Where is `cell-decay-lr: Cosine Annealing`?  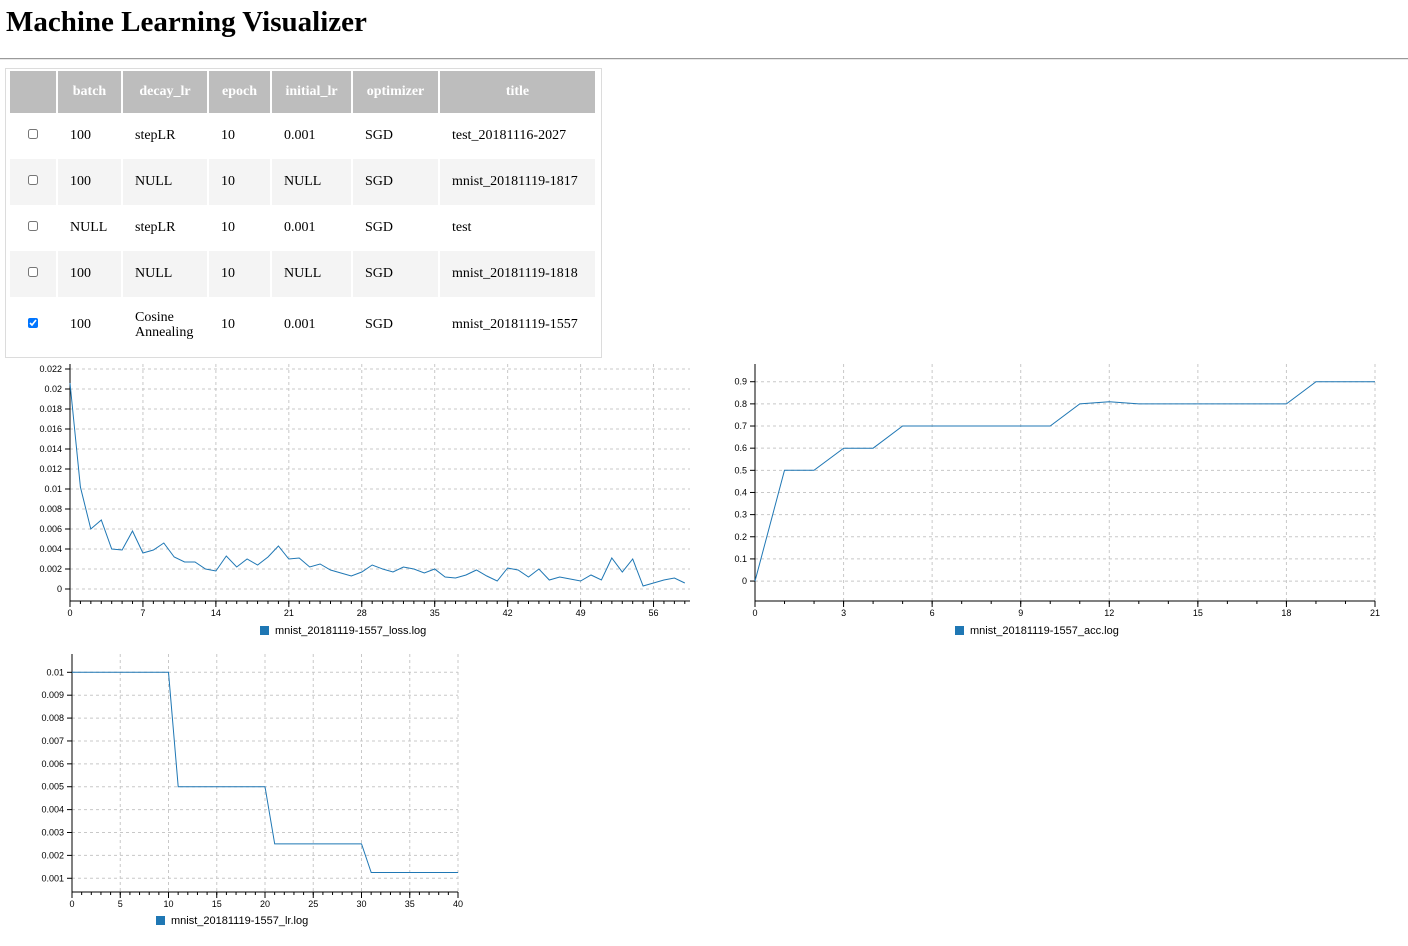
cell-decay-lr: Cosine Annealing is located at coordinates (164, 325).